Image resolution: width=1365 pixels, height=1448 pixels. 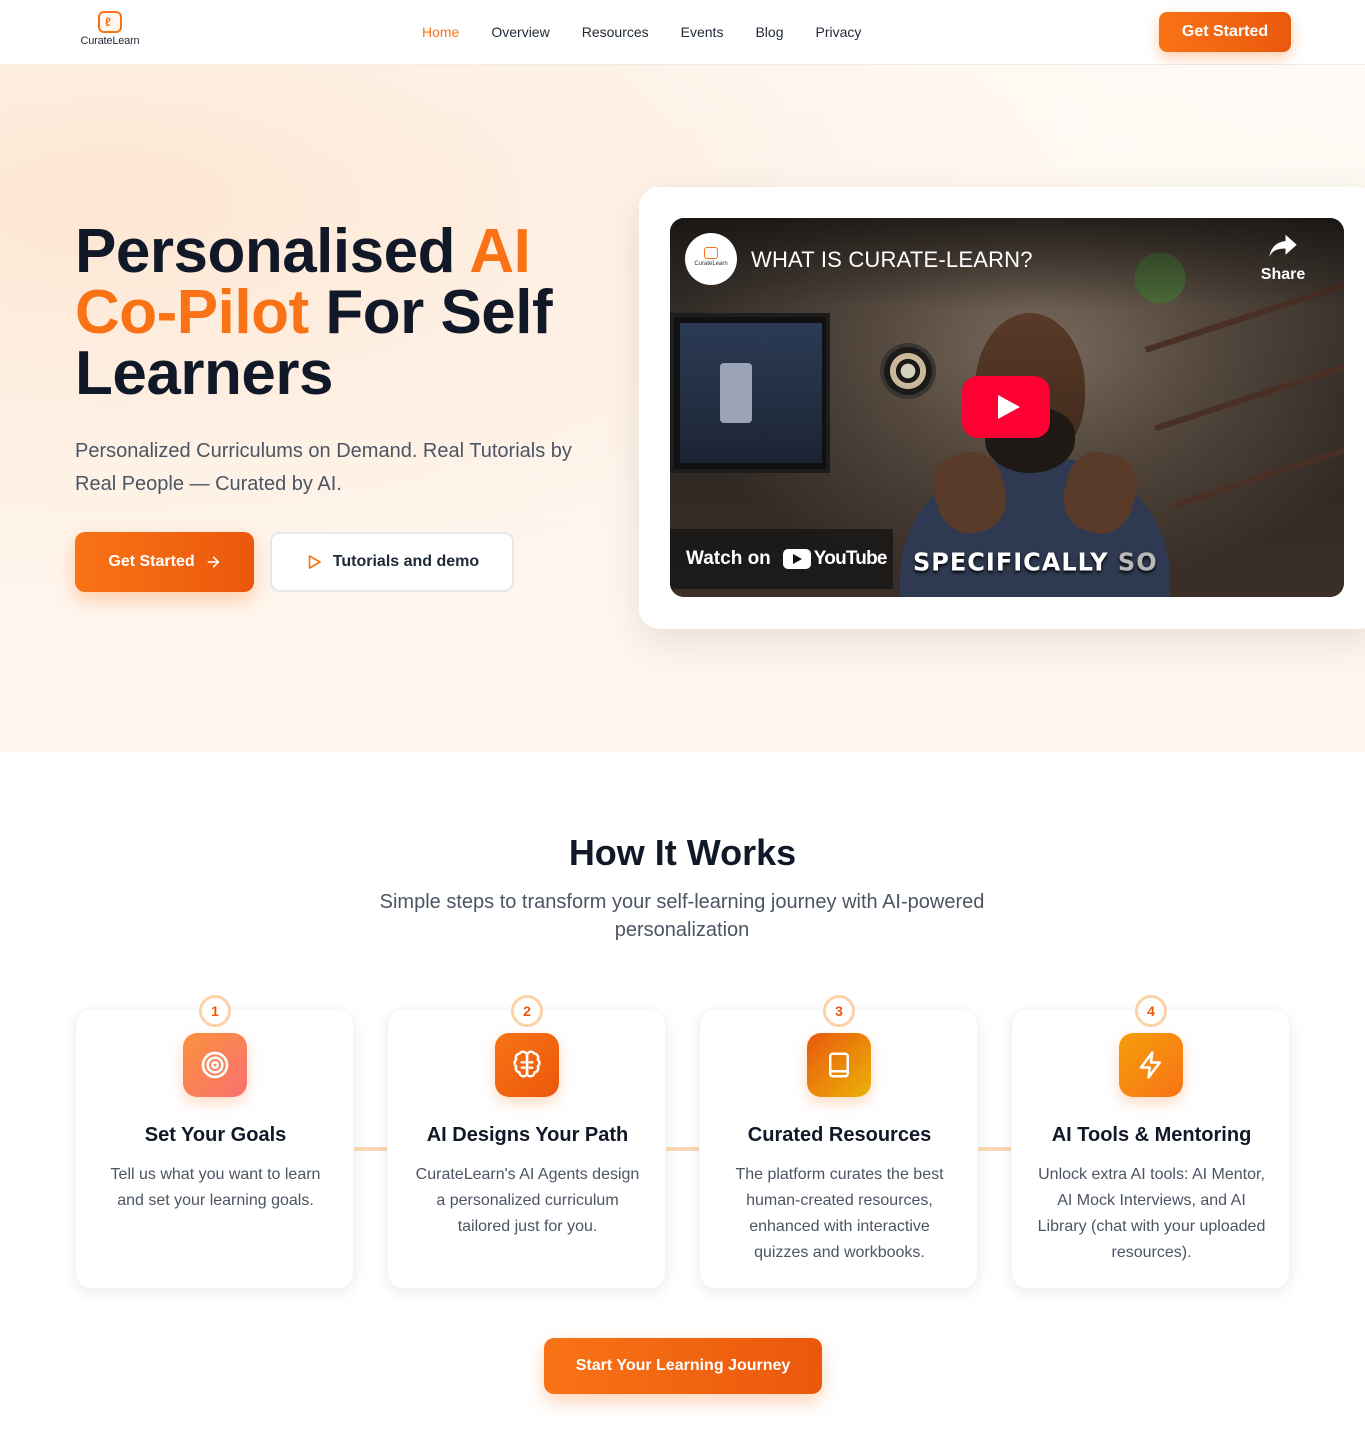 What do you see at coordinates (1283, 274) in the screenshot?
I see `video-share-label: Share` at bounding box center [1283, 274].